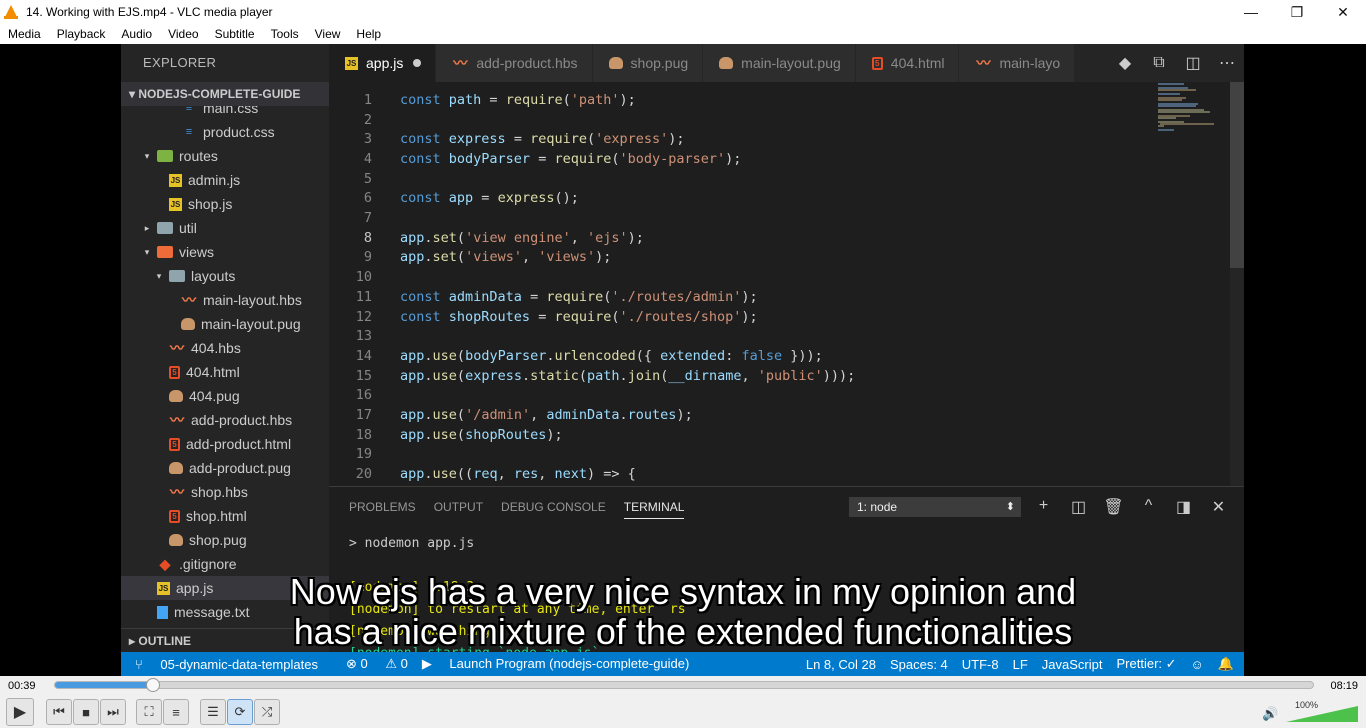  Describe the element at coordinates (454, 199) in the screenshot. I see `code-line: 6 const app = express();` at that location.